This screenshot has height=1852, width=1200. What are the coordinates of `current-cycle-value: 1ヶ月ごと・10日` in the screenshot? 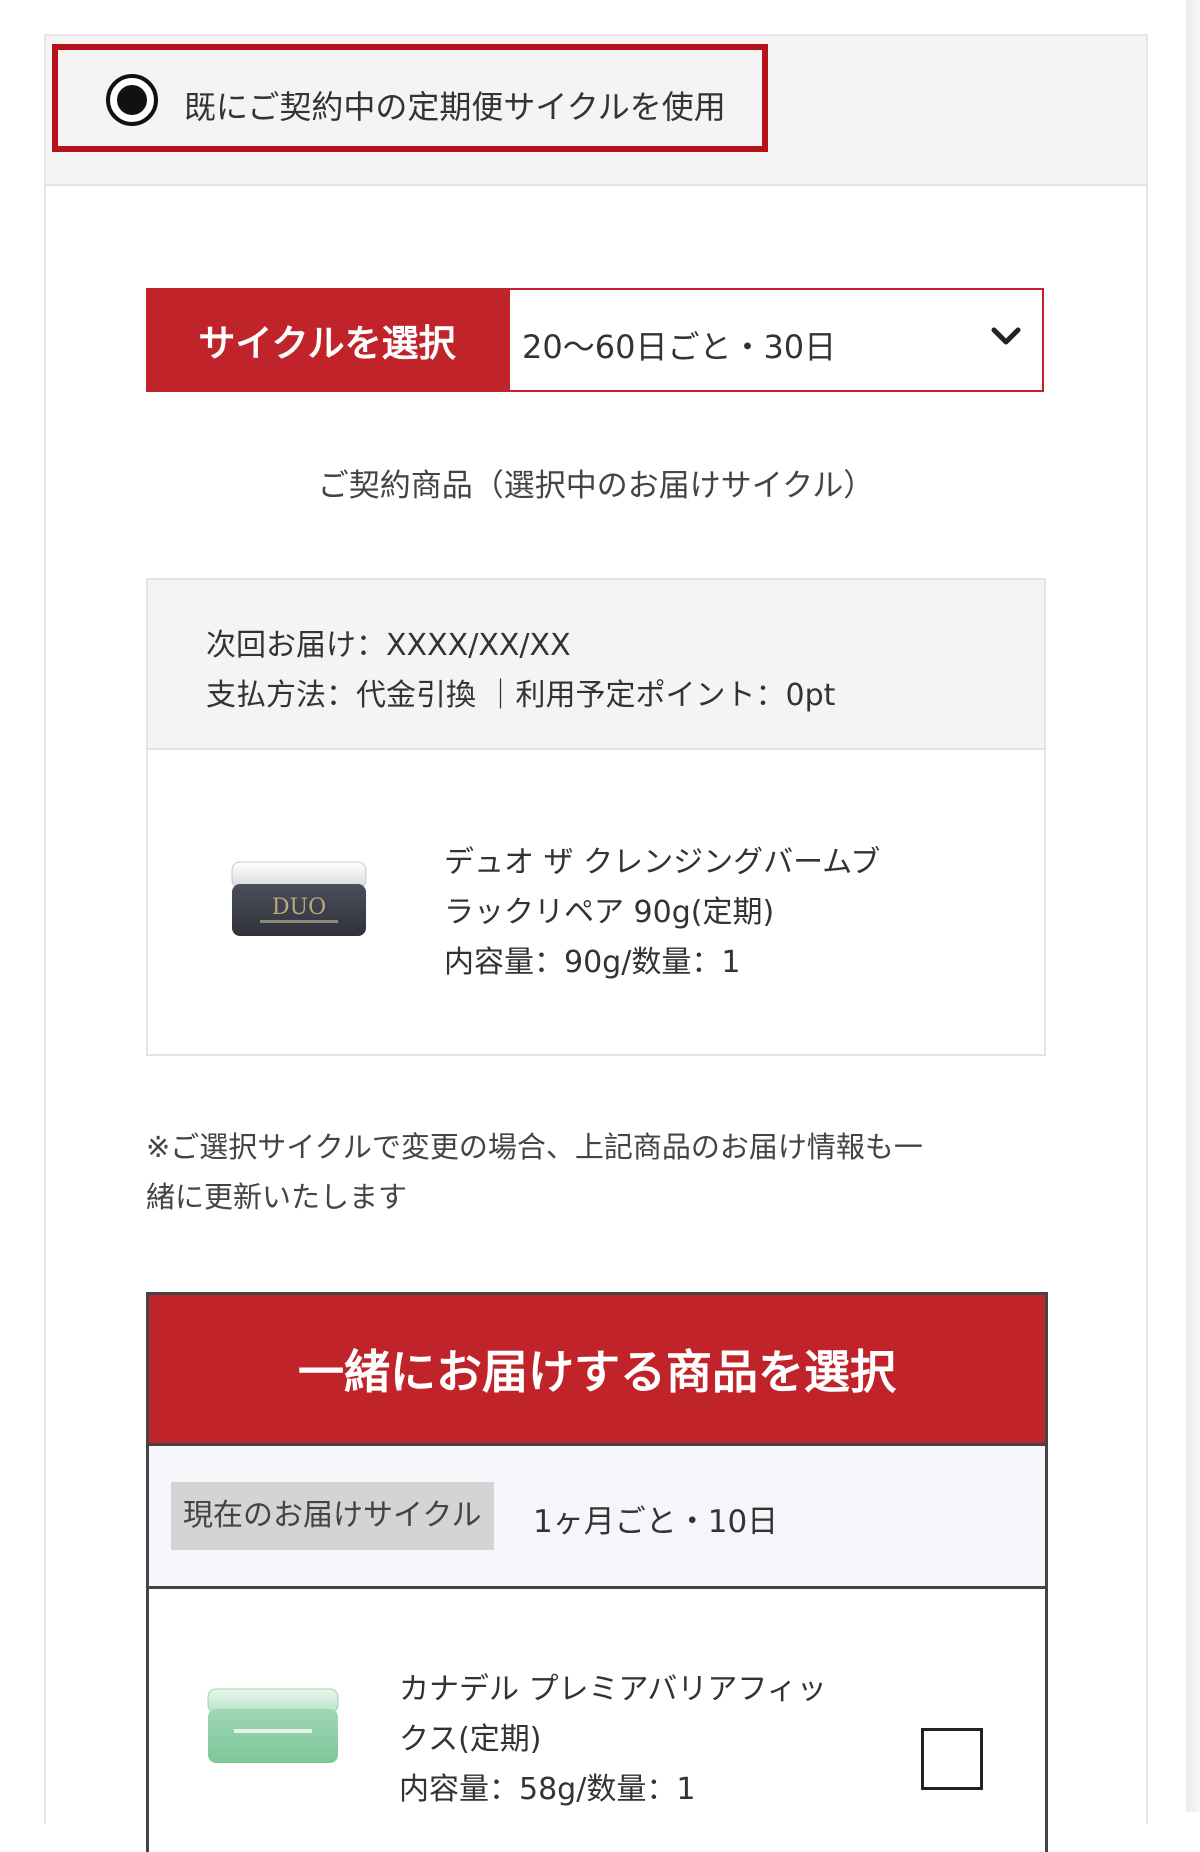 It's located at (656, 1522).